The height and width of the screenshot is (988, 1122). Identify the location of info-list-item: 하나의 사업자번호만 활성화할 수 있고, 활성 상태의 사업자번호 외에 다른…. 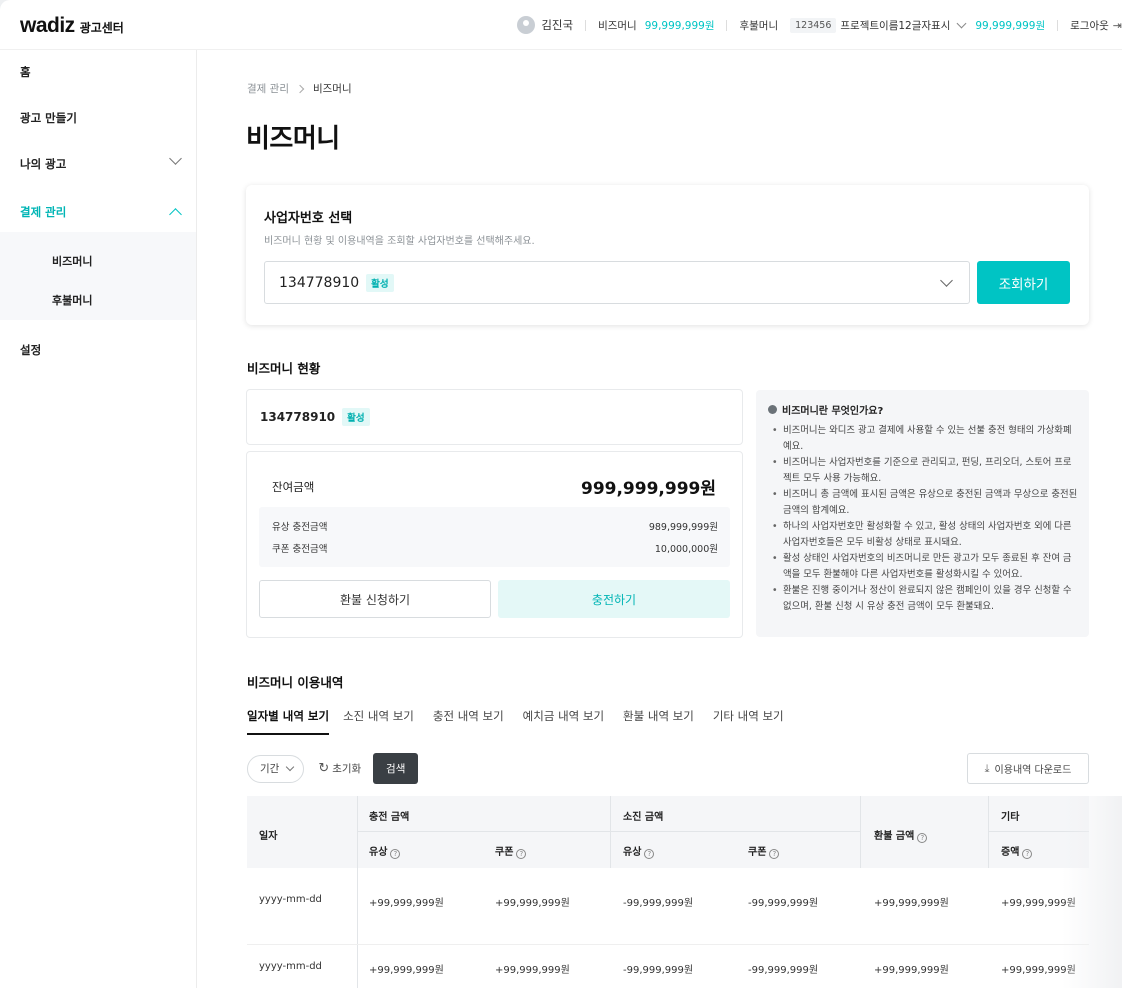
(925, 535).